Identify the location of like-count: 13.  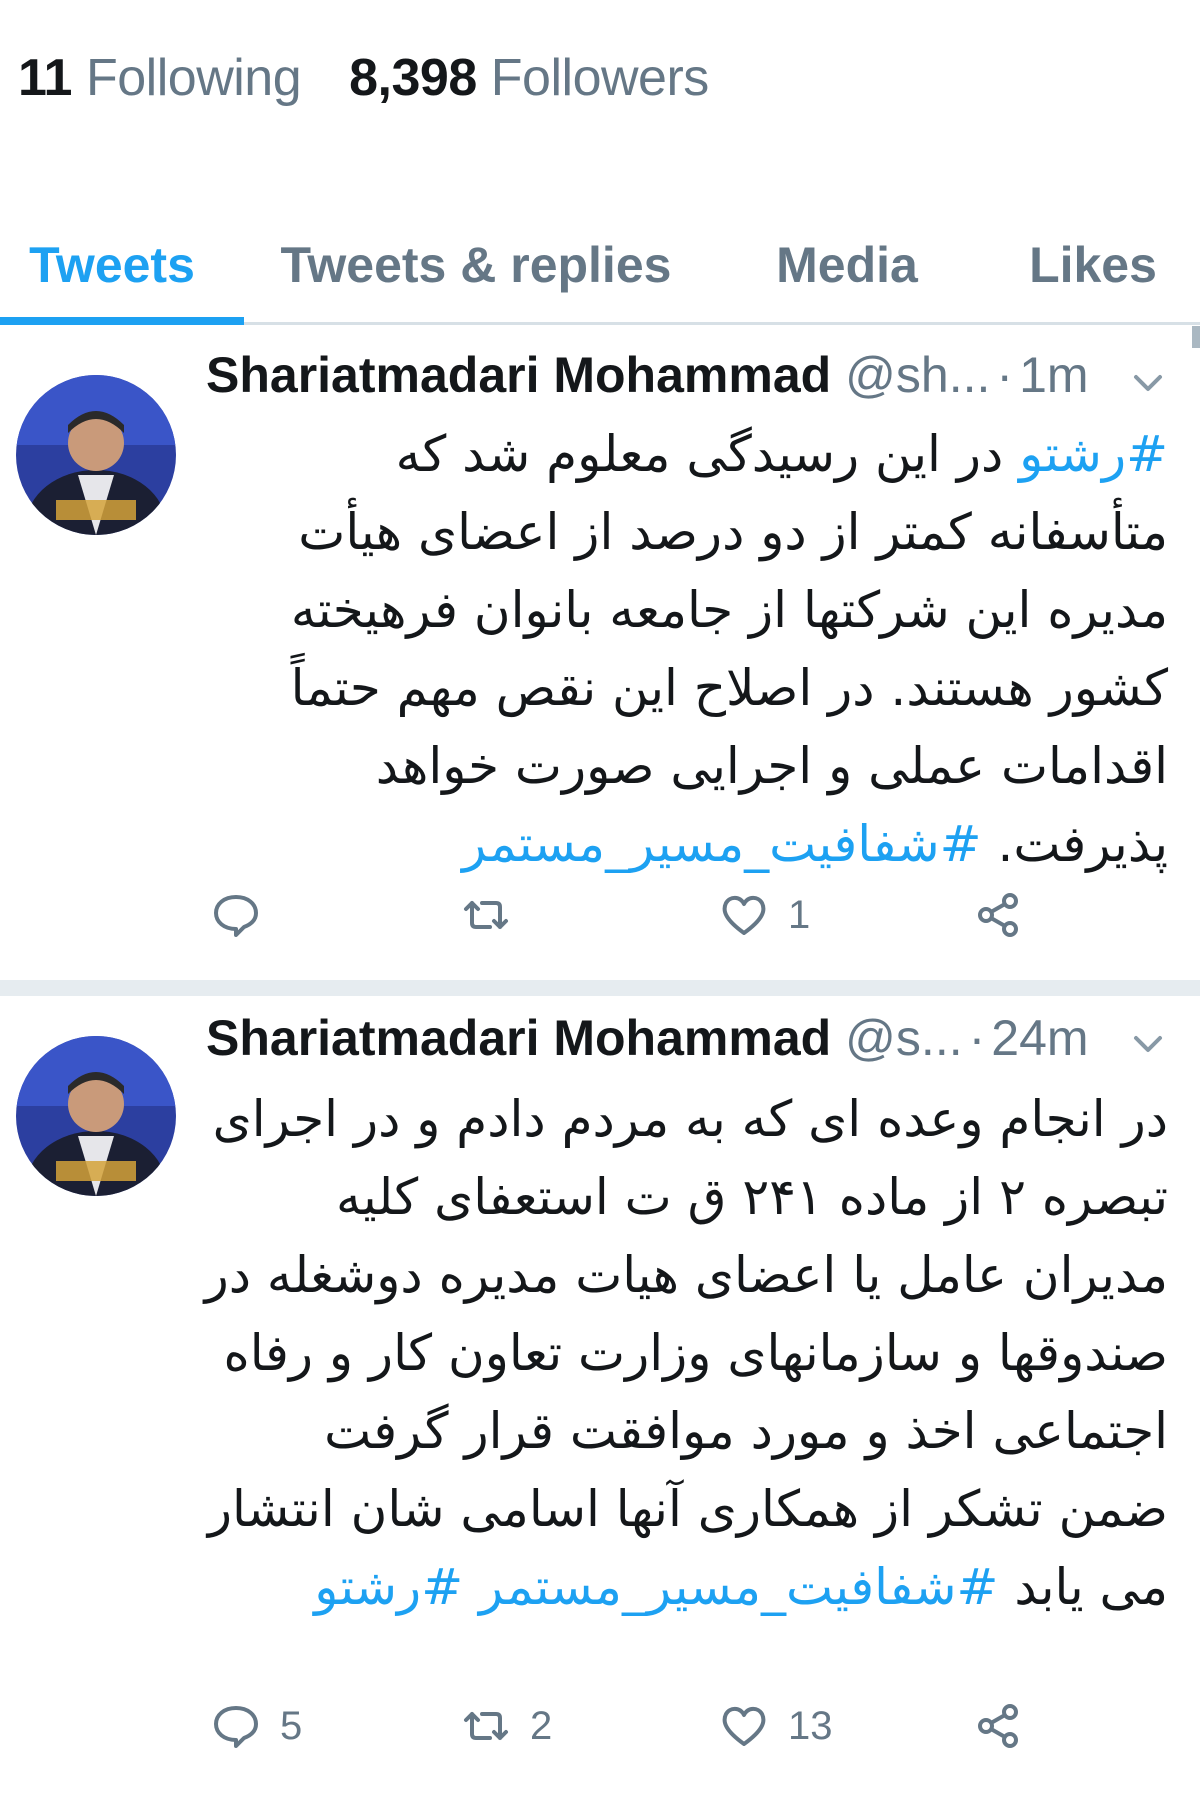
(810, 1725).